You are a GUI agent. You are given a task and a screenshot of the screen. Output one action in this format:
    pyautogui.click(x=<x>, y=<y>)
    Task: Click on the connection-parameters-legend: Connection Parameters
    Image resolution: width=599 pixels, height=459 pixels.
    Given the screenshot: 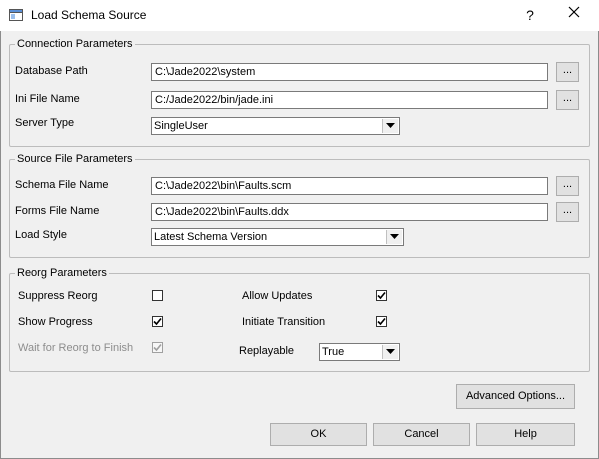 What is the action you would take?
    pyautogui.click(x=75, y=44)
    